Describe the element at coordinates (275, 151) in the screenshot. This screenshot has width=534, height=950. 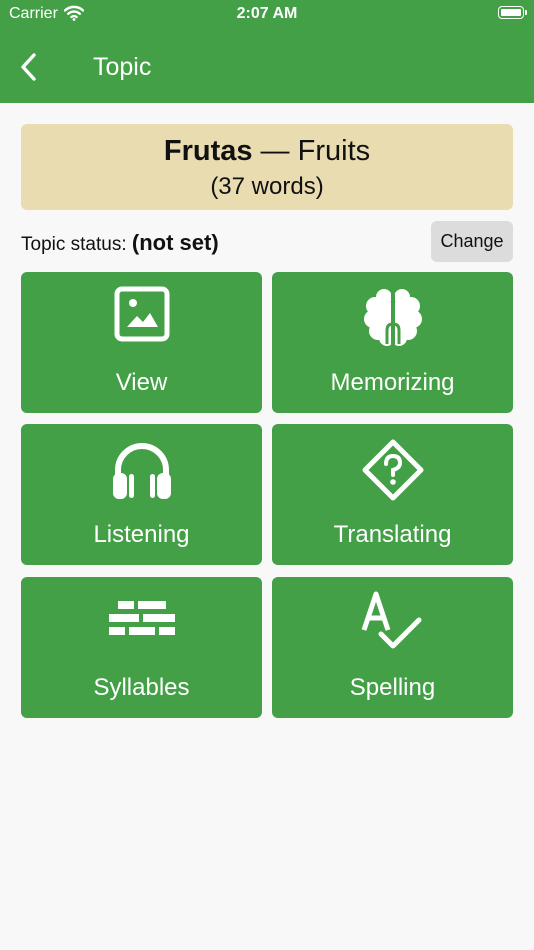
I see `topic-dash: —` at that location.